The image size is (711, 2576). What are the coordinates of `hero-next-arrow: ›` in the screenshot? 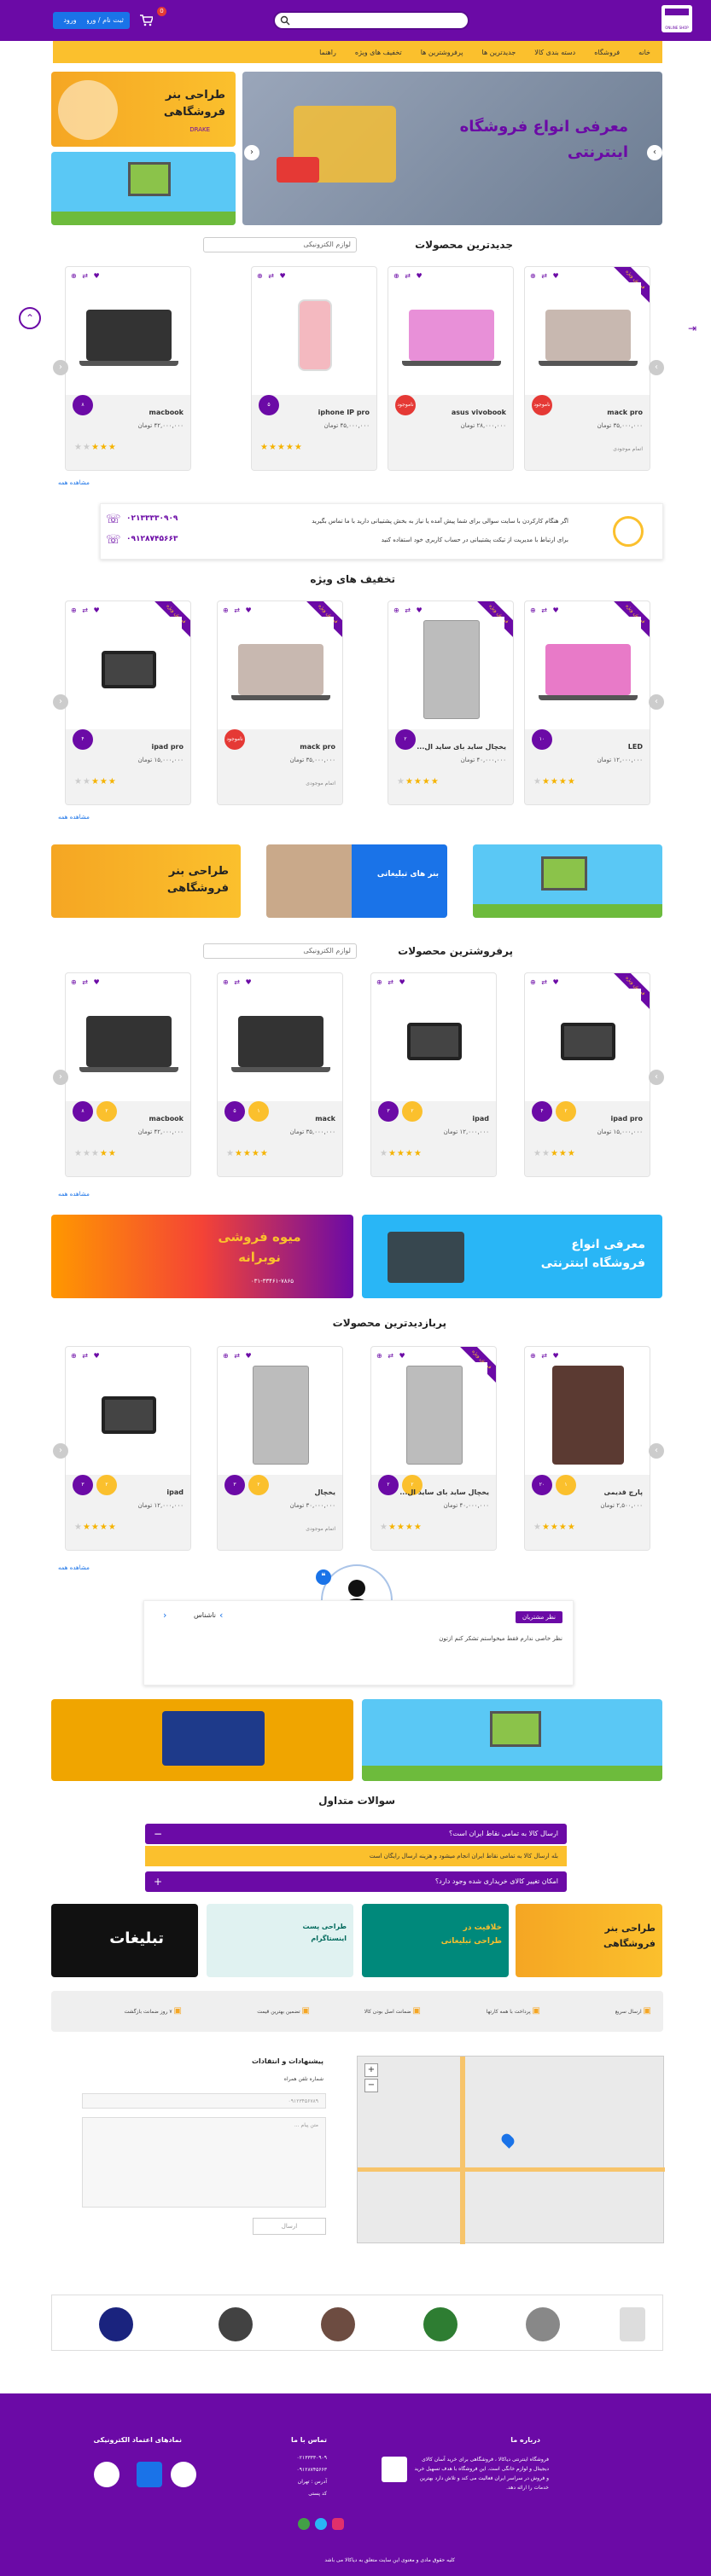 It's located at (654, 152).